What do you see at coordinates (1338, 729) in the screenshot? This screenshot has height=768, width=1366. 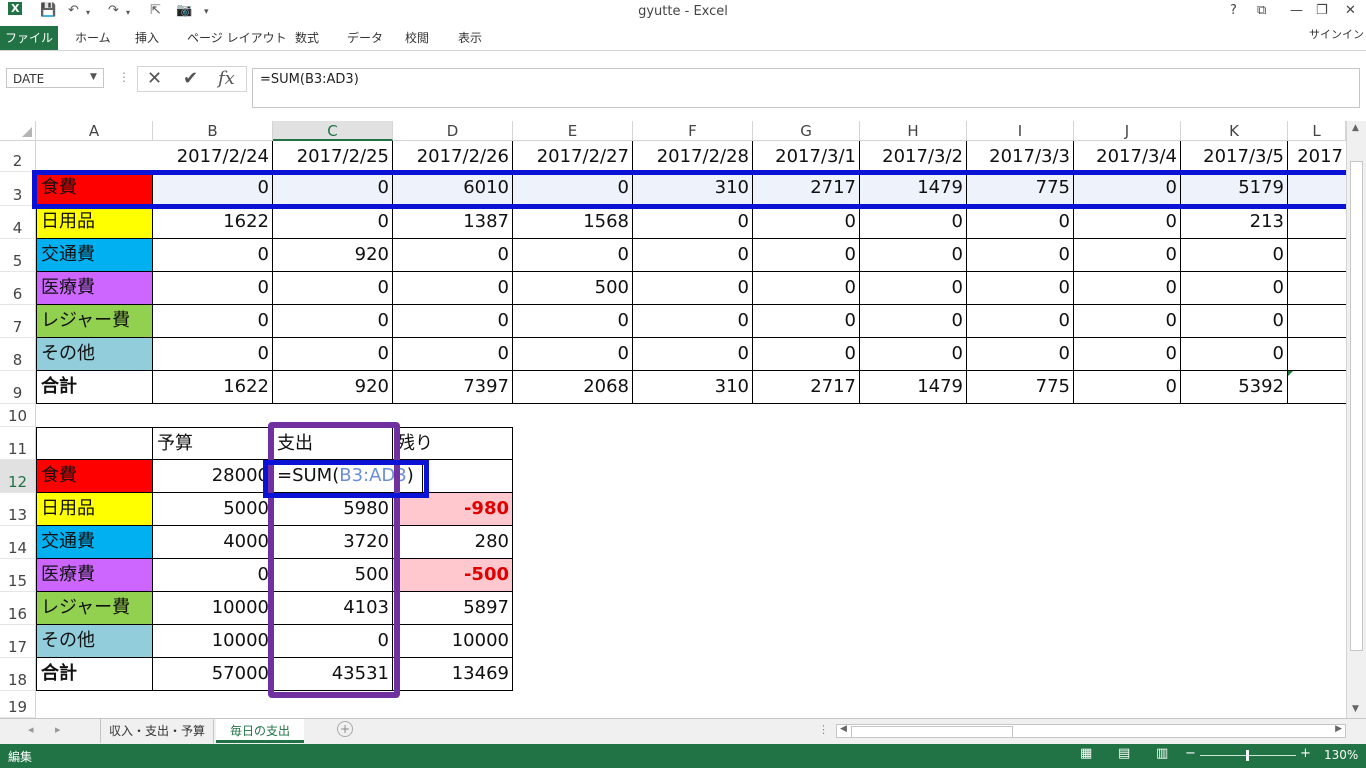 I see `scroll-right-icon: ▶` at bounding box center [1338, 729].